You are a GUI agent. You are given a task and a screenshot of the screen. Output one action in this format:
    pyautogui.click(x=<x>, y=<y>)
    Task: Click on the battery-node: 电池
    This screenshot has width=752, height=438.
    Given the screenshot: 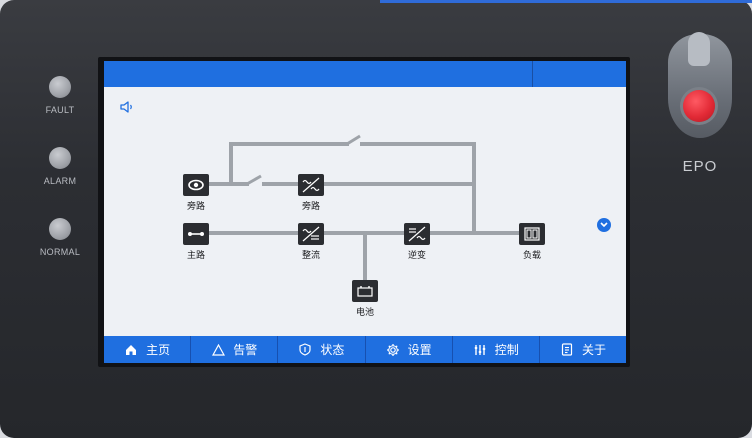 What is the action you would take?
    pyautogui.click(x=365, y=299)
    